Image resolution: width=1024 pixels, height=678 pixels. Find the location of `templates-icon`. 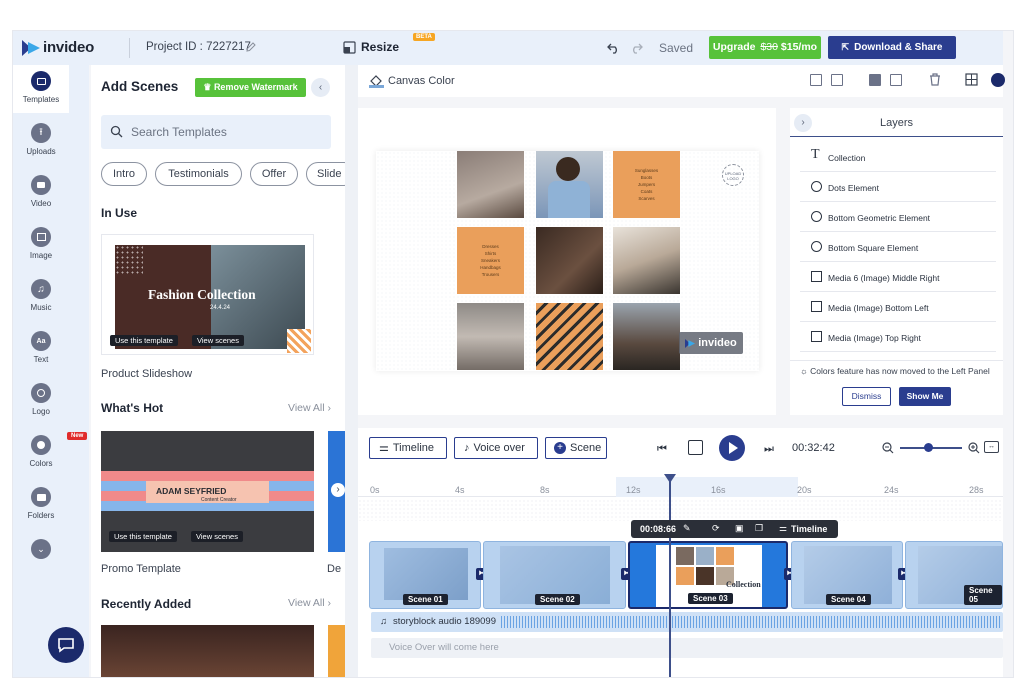

templates-icon is located at coordinates (41, 81).